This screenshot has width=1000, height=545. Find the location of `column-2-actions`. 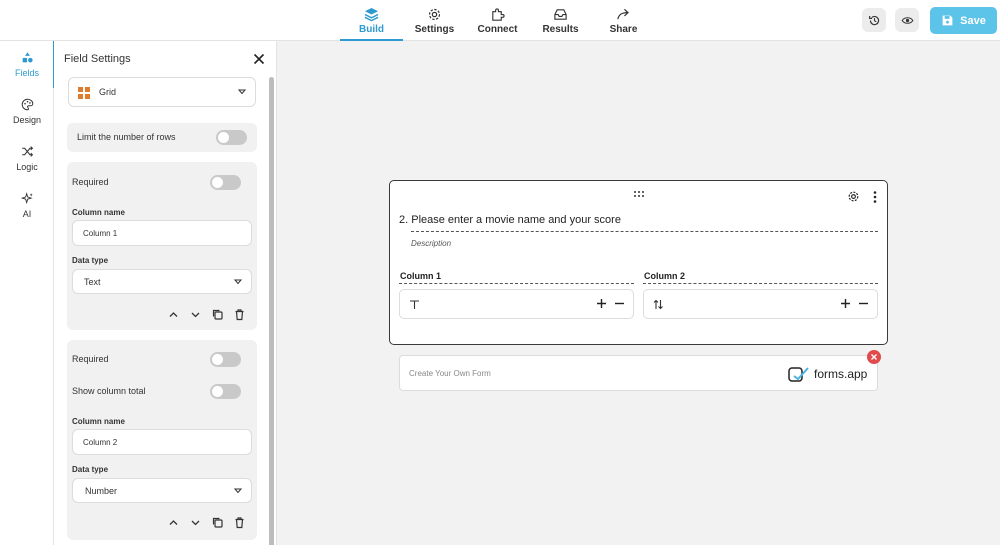

column-2-actions is located at coordinates (206, 522).